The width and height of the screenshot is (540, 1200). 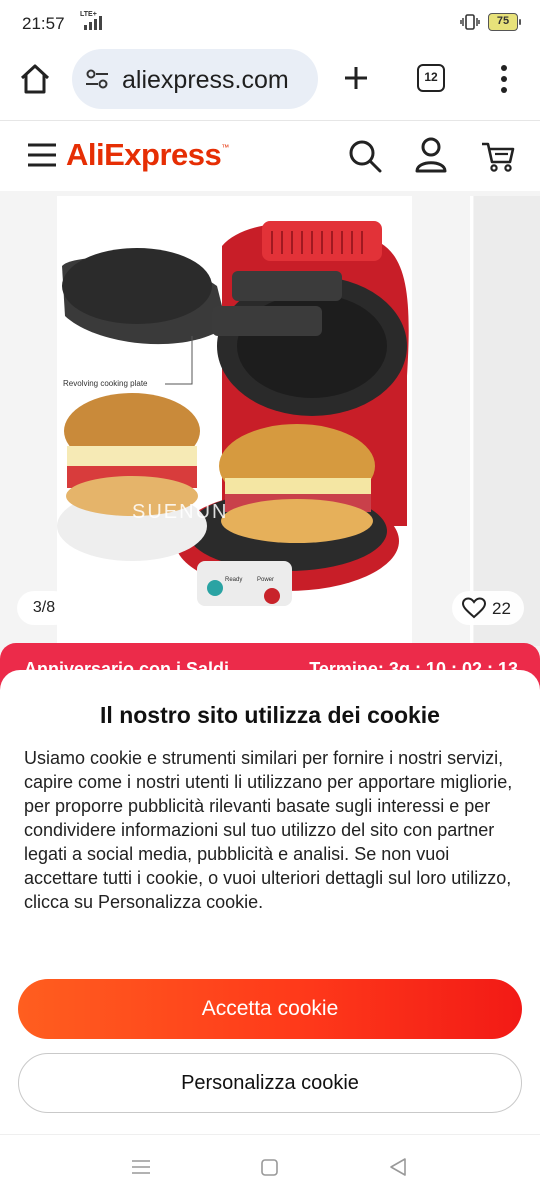 What do you see at coordinates (504, 22) in the screenshot?
I see `battery-icon: 75` at bounding box center [504, 22].